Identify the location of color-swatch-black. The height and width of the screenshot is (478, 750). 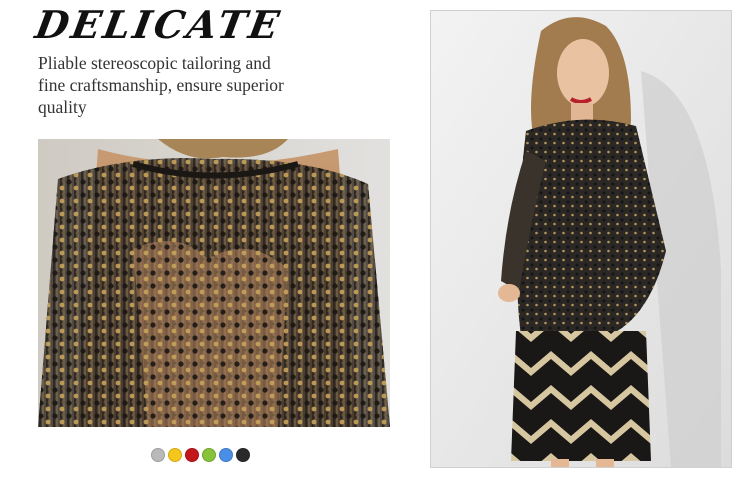
(243, 455).